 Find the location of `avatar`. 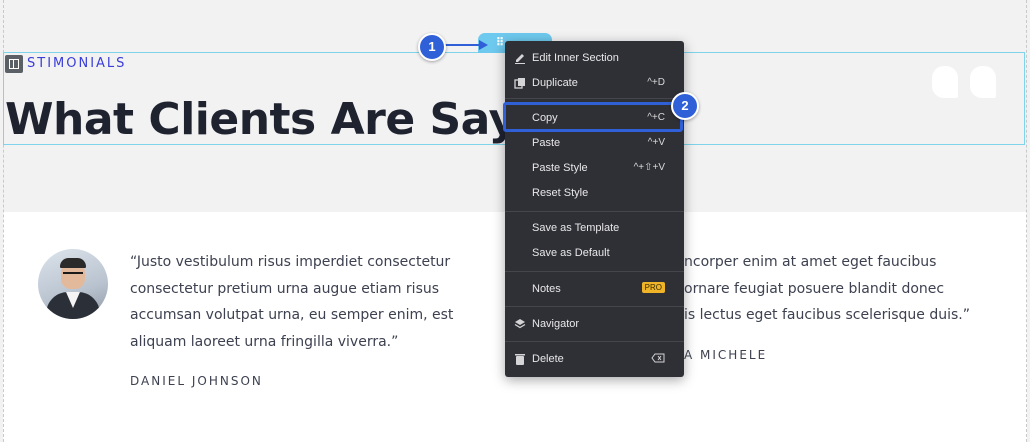

avatar is located at coordinates (73, 284).